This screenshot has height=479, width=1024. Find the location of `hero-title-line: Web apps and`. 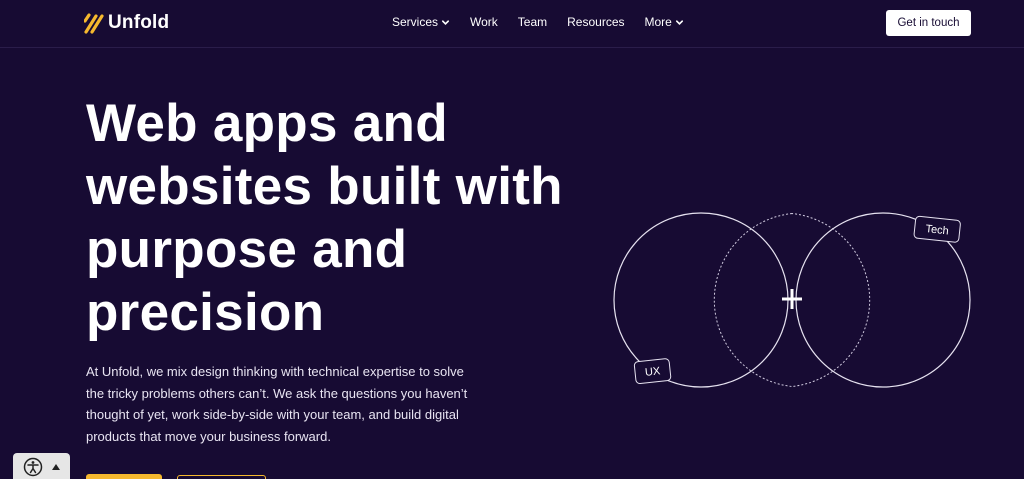

hero-title-line: Web apps and is located at coordinates (267, 123).